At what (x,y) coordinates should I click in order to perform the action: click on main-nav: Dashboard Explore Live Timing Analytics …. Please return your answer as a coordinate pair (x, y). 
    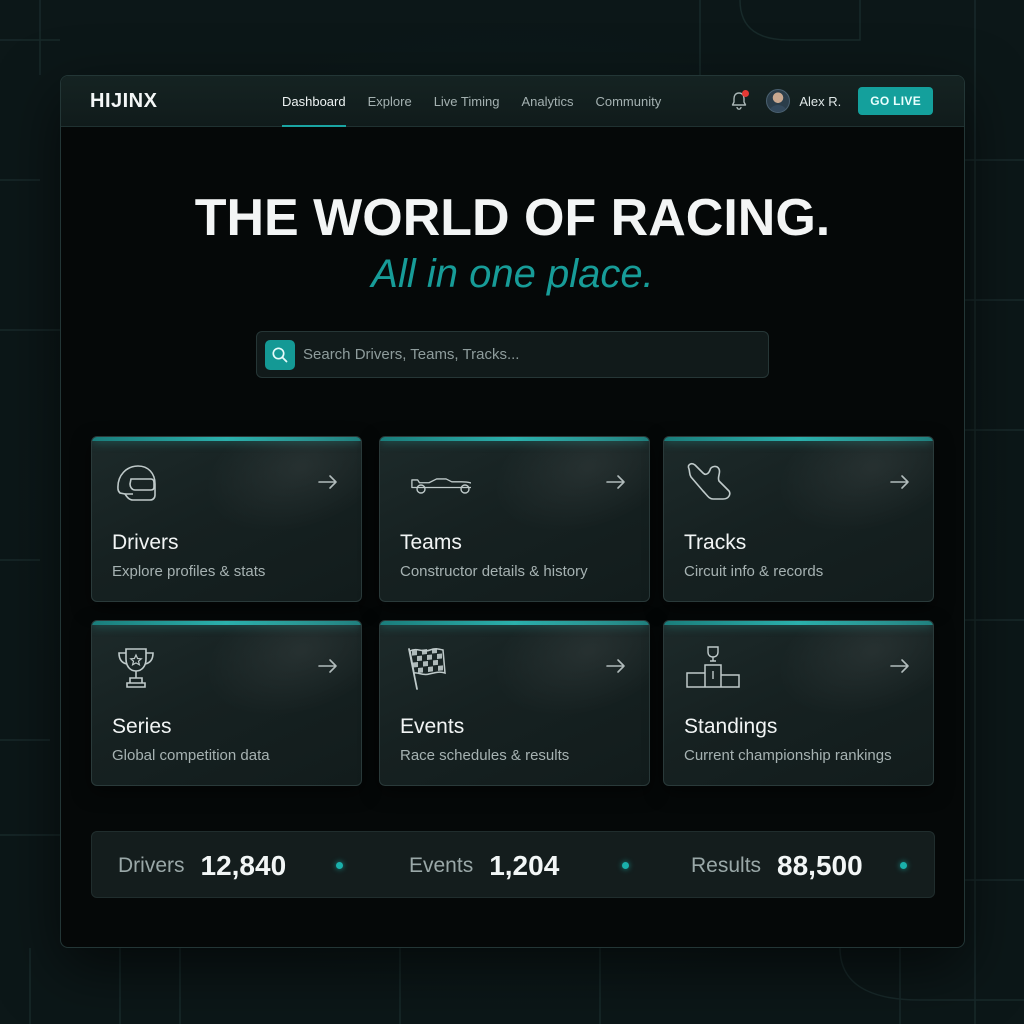
    Looking at the image, I should click on (482, 101).